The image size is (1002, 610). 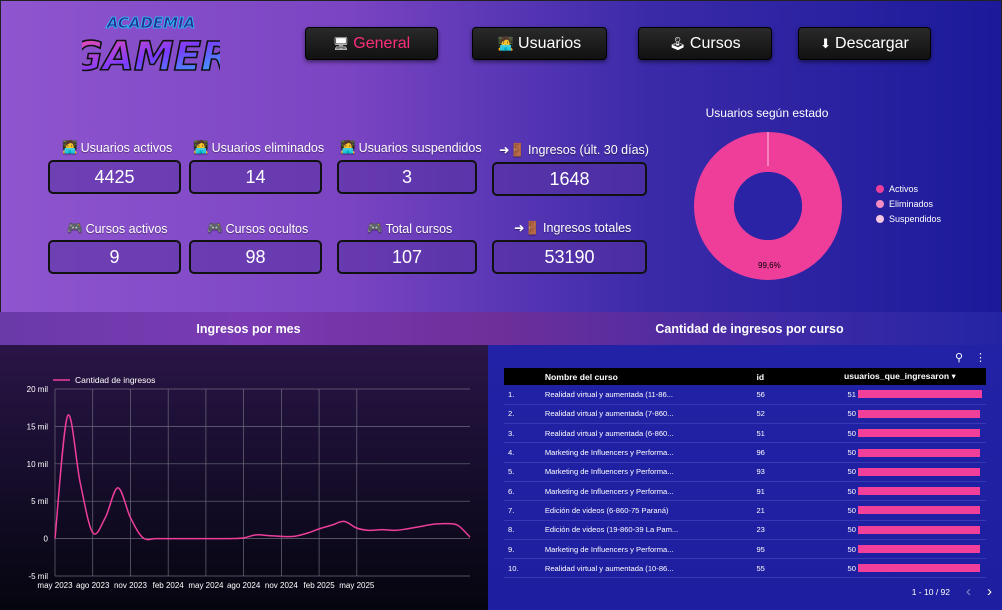 What do you see at coordinates (968, 591) in the screenshot?
I see `prev-page-button: ‹` at bounding box center [968, 591].